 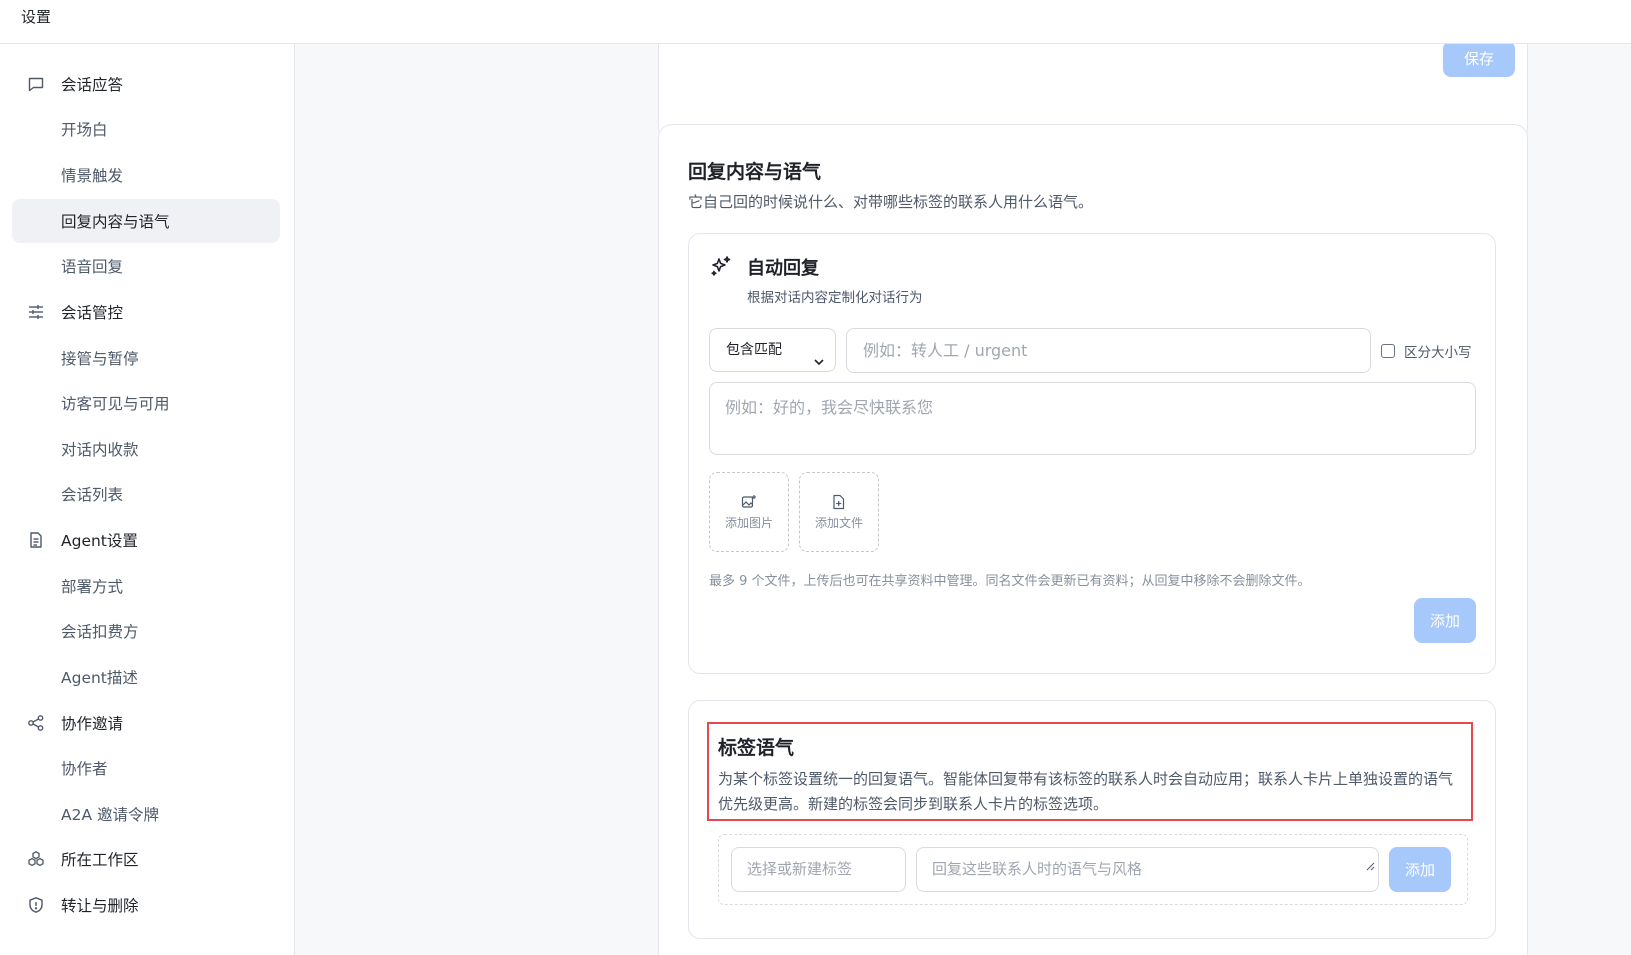 What do you see at coordinates (754, 350) in the screenshot?
I see `match-mode-value: 包含匹配` at bounding box center [754, 350].